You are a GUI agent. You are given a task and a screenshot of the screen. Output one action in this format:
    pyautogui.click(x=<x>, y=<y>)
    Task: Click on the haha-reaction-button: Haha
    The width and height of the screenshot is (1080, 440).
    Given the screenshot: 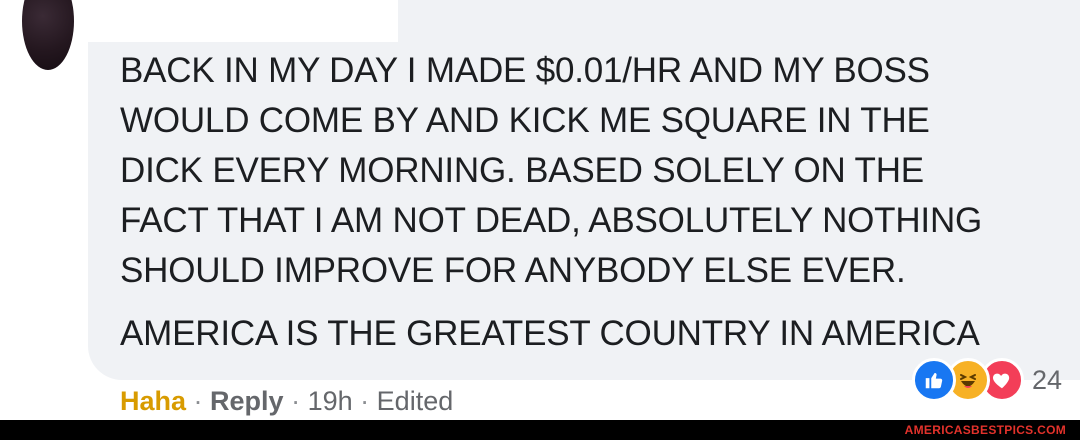 What is the action you would take?
    pyautogui.click(x=153, y=401)
    